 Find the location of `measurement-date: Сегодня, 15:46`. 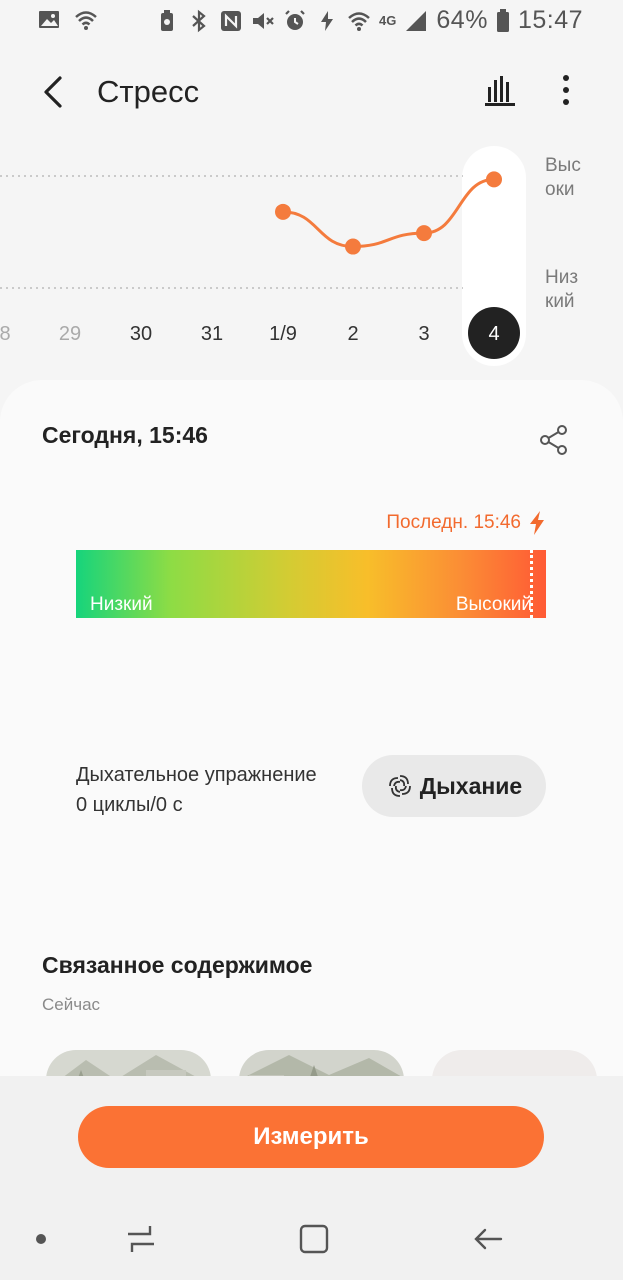

measurement-date: Сегодня, 15:46 is located at coordinates (125, 435).